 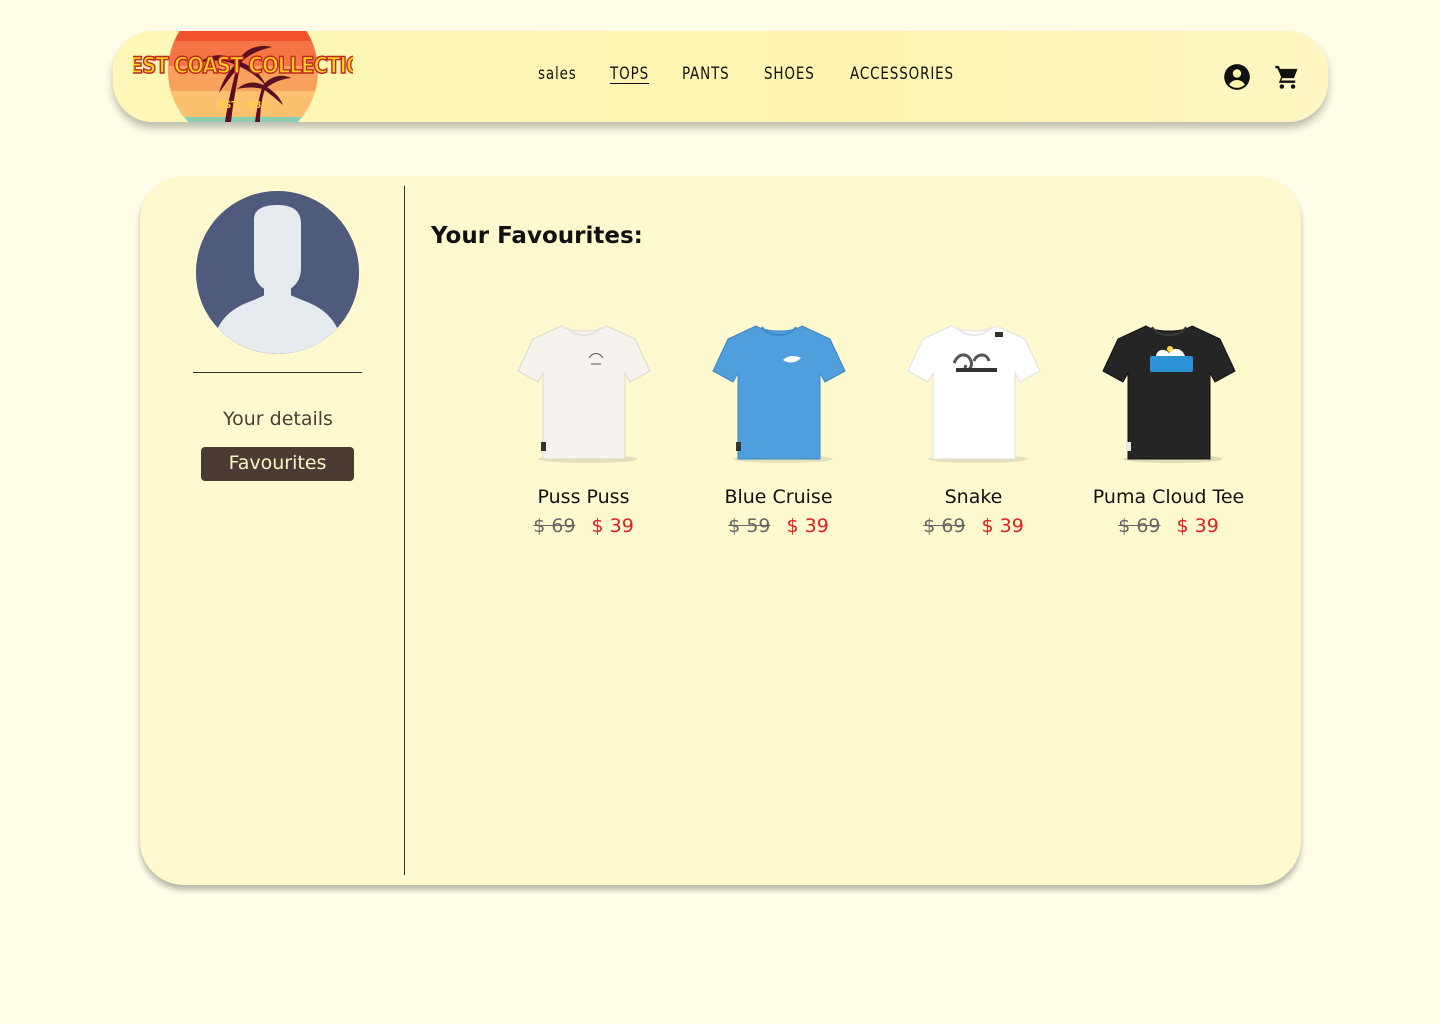 I want to click on nav-tops: TOPS, so click(x=629, y=74).